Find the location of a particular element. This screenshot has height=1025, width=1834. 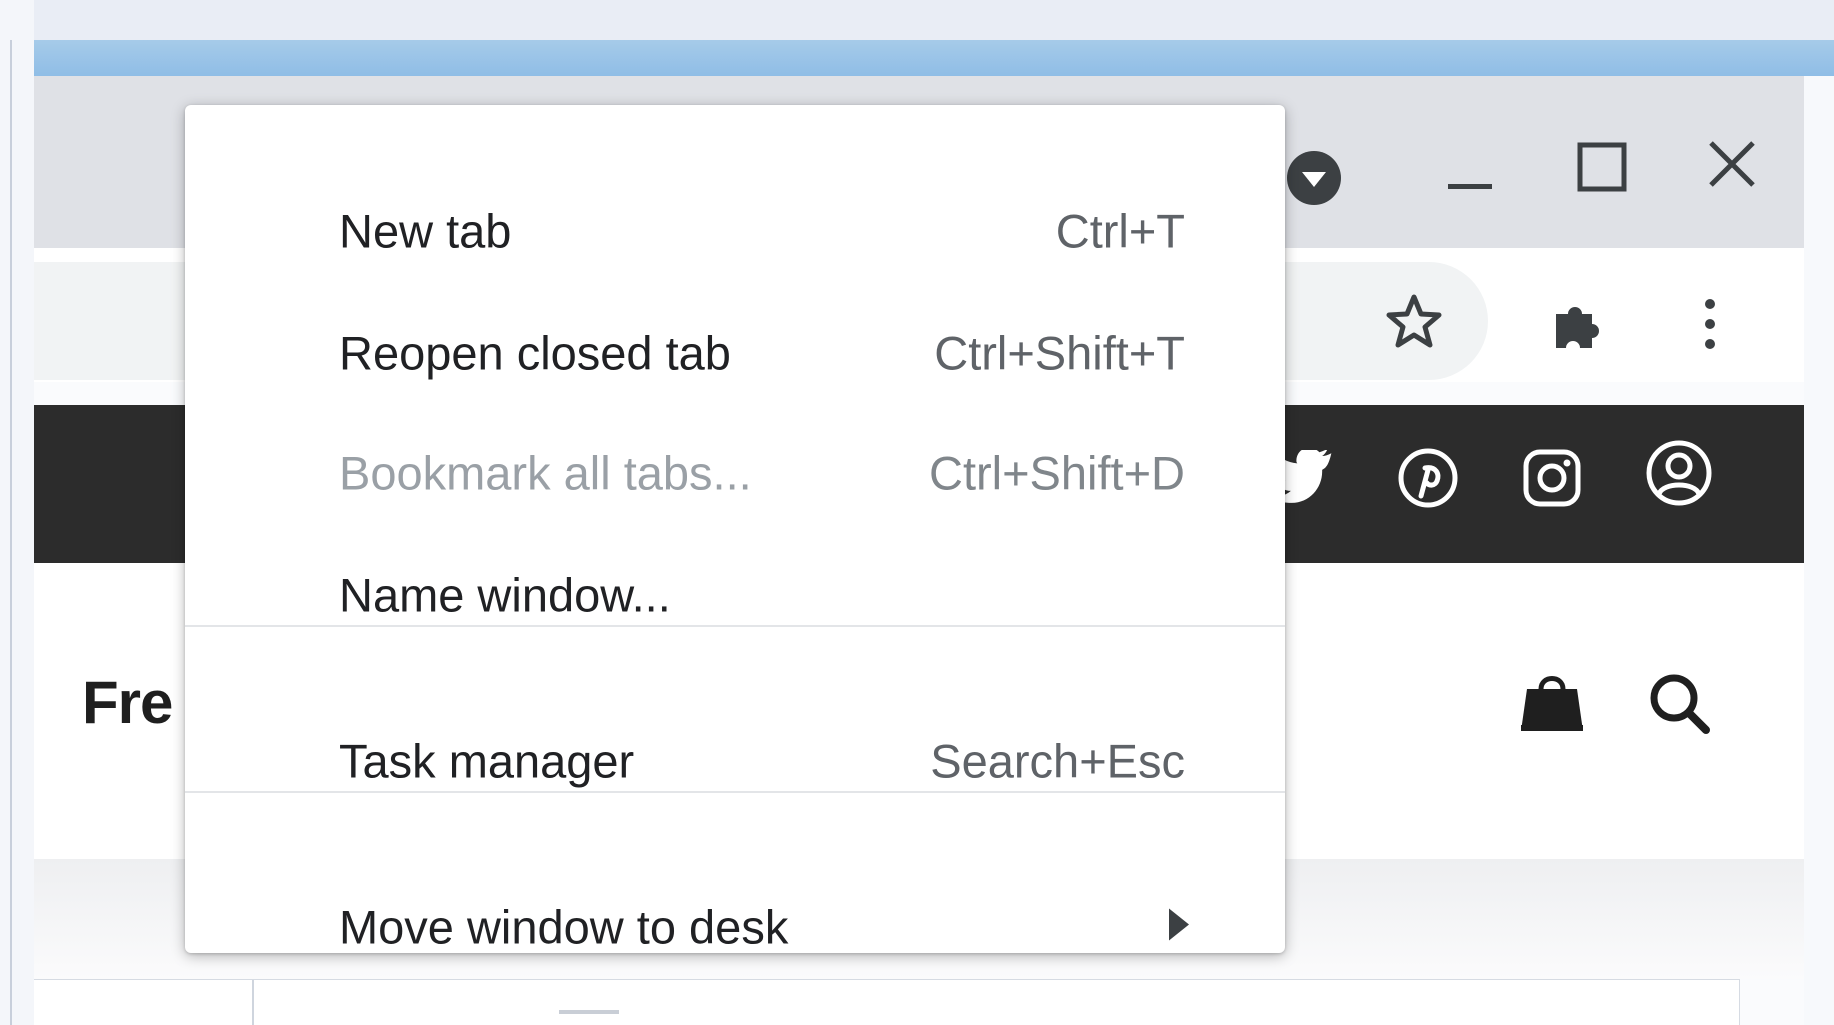

search-icon is located at coordinates (1679, 703).